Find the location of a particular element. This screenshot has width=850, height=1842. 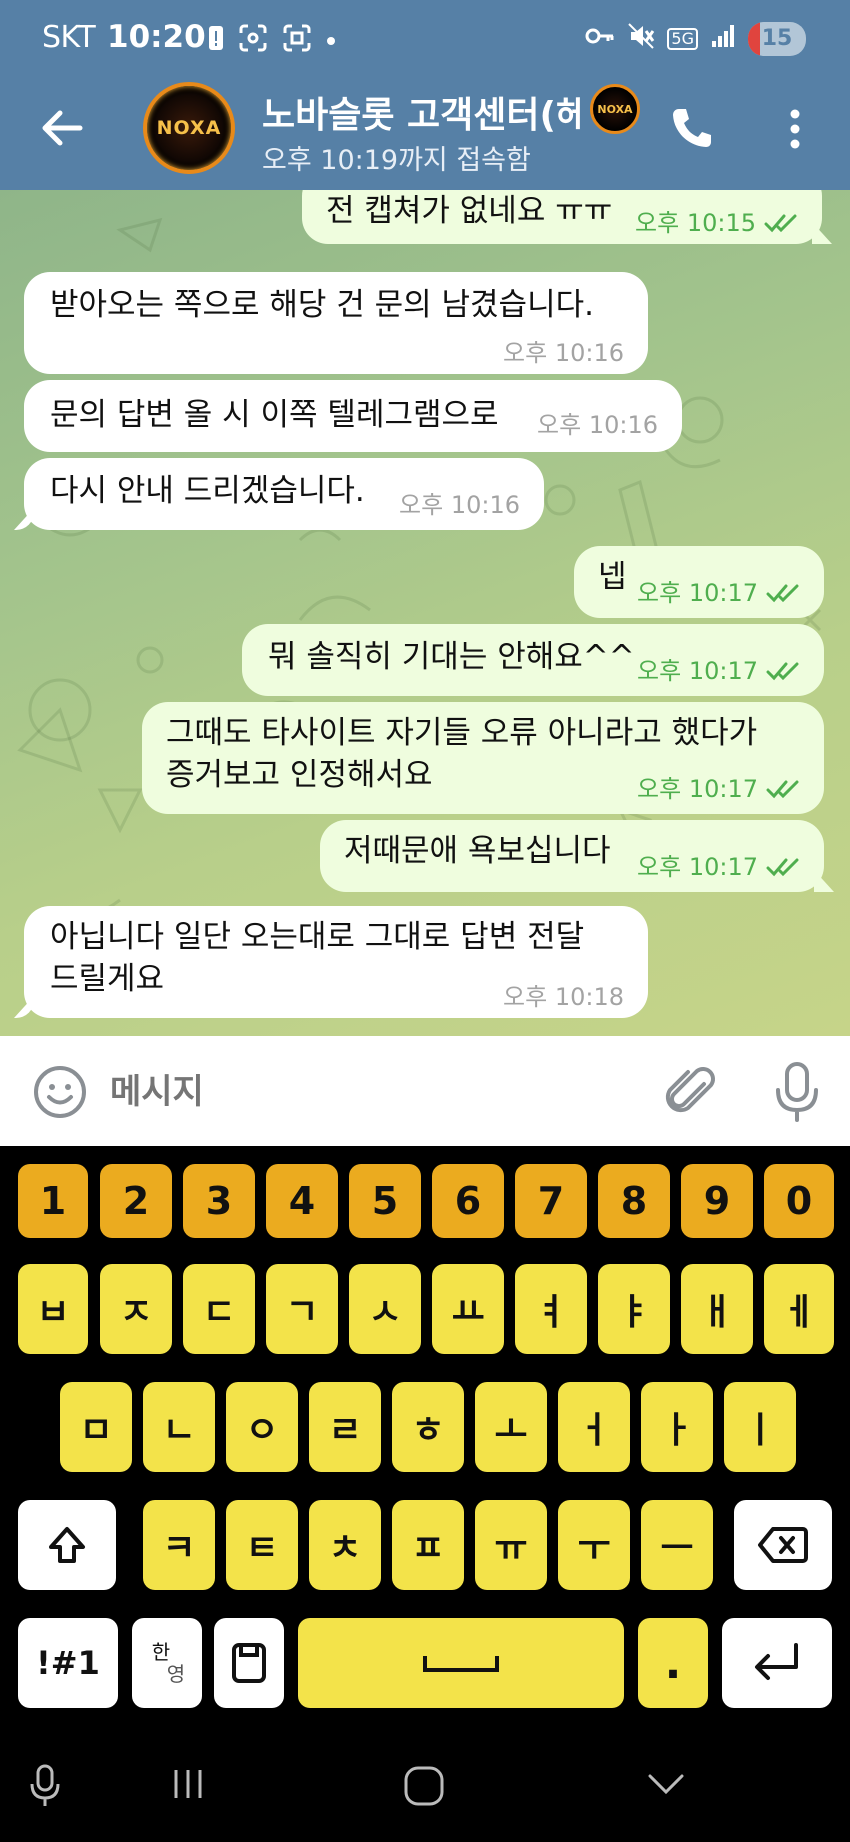

key-e: ㅔ is located at coordinates (799, 1309).